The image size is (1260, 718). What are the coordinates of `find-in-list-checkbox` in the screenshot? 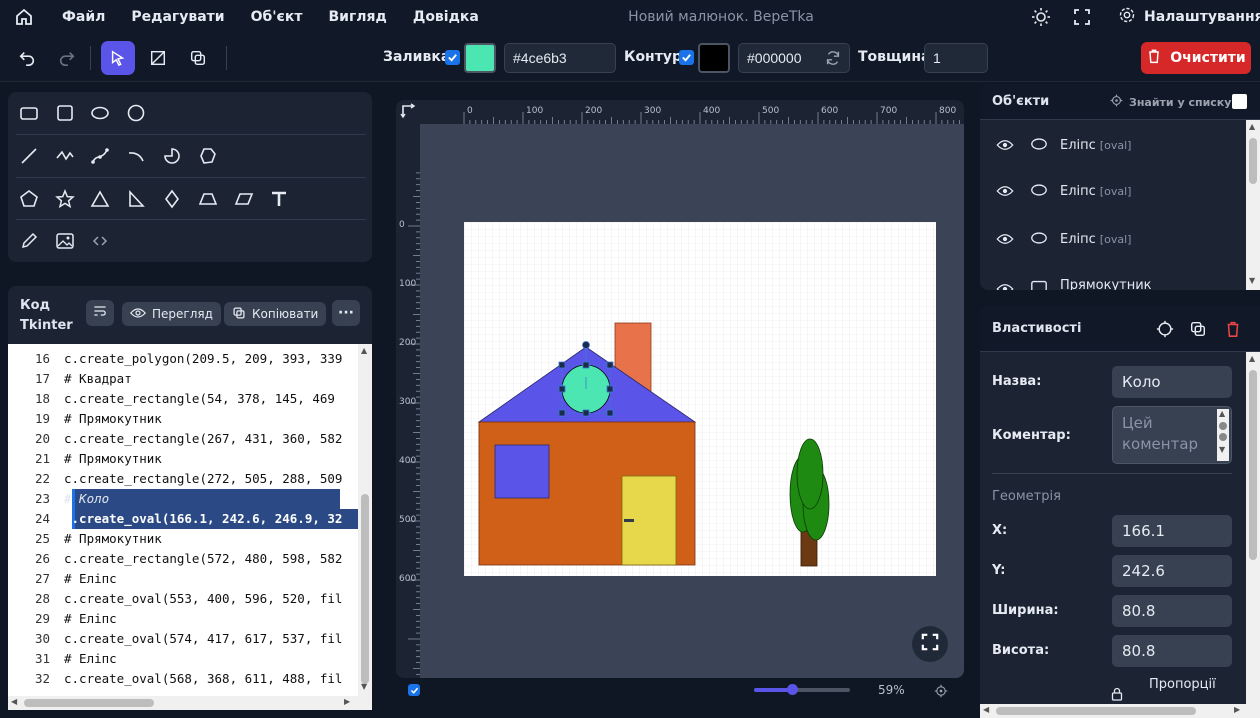 It's located at (1239, 101).